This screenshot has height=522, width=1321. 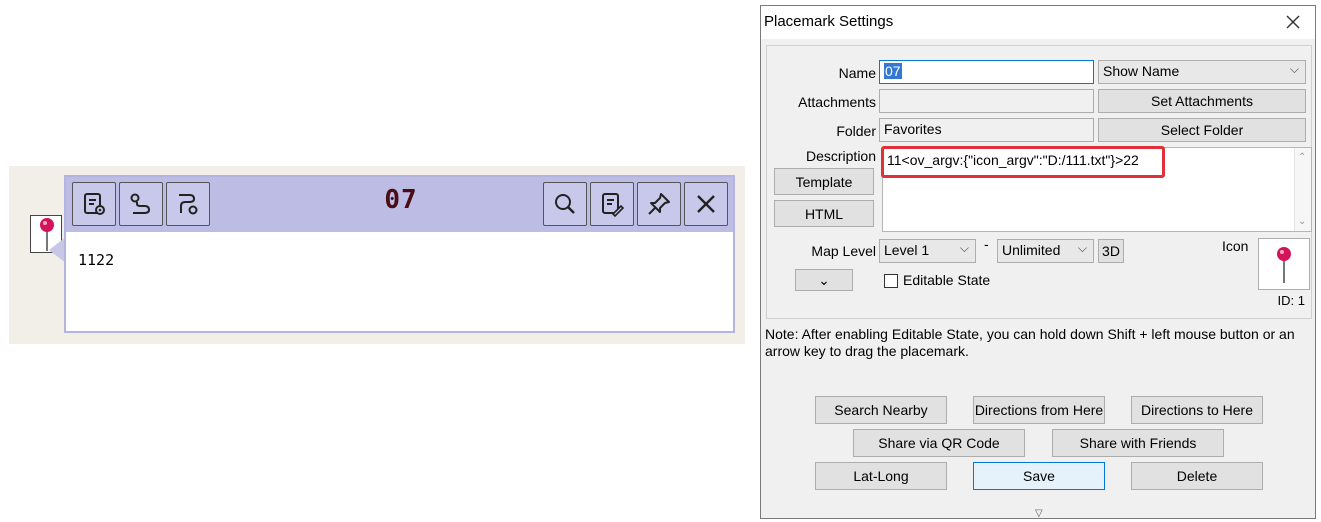 I want to click on directions-button, so click(x=188, y=204).